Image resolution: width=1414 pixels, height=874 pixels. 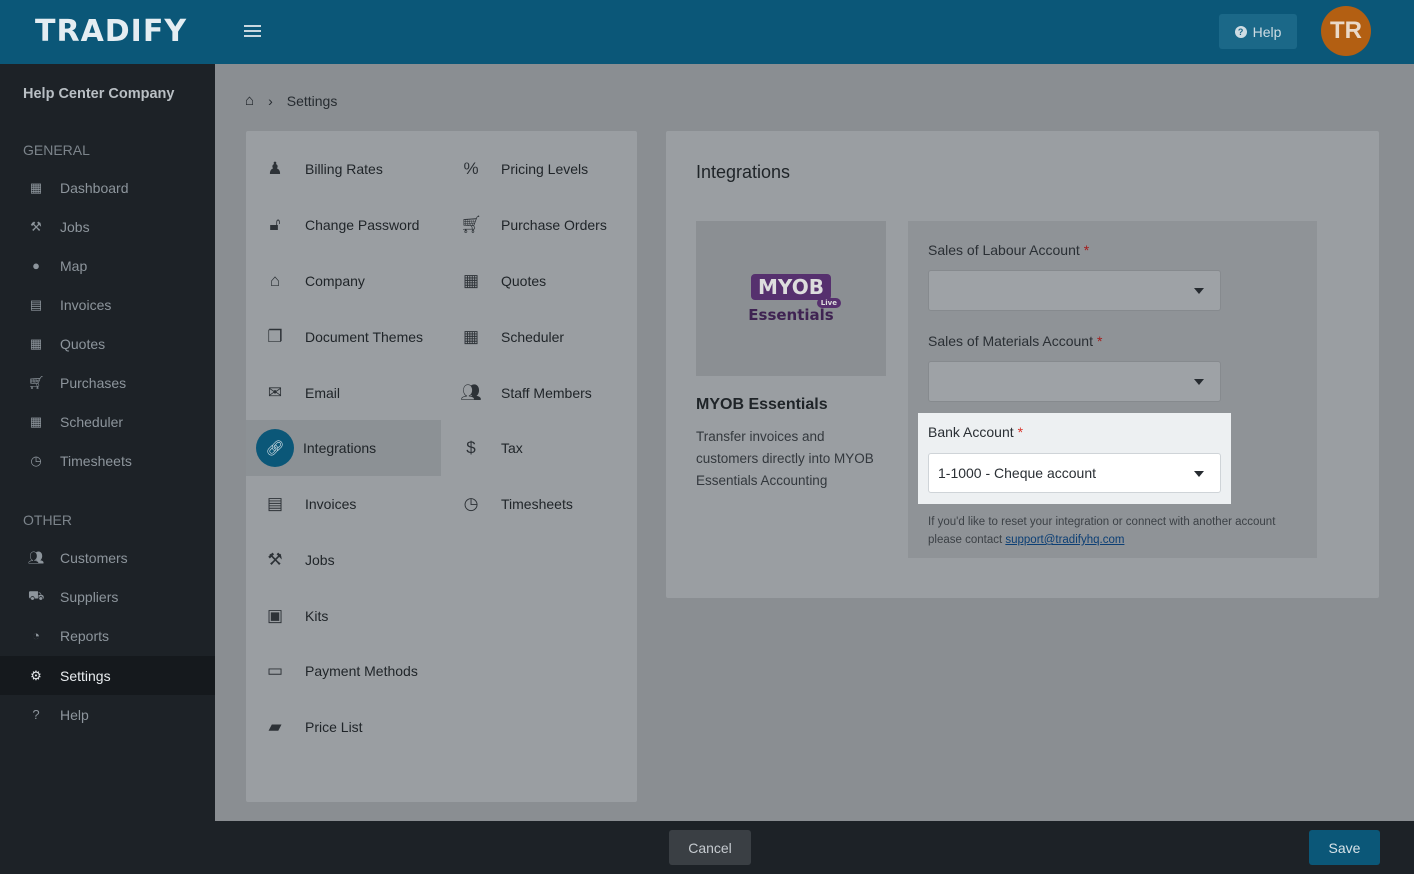 What do you see at coordinates (1346, 31) in the screenshot?
I see `user-avatar: TR` at bounding box center [1346, 31].